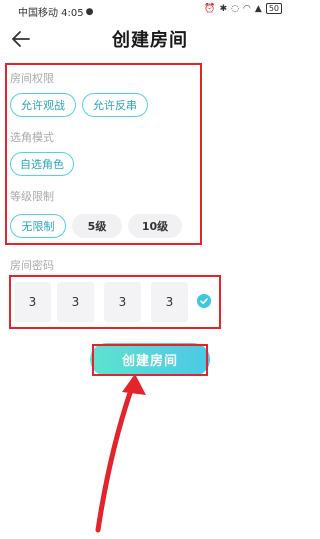 The height and width of the screenshot is (539, 320). Describe the element at coordinates (247, 8) in the screenshot. I see `wifi-icon: ◠` at that location.